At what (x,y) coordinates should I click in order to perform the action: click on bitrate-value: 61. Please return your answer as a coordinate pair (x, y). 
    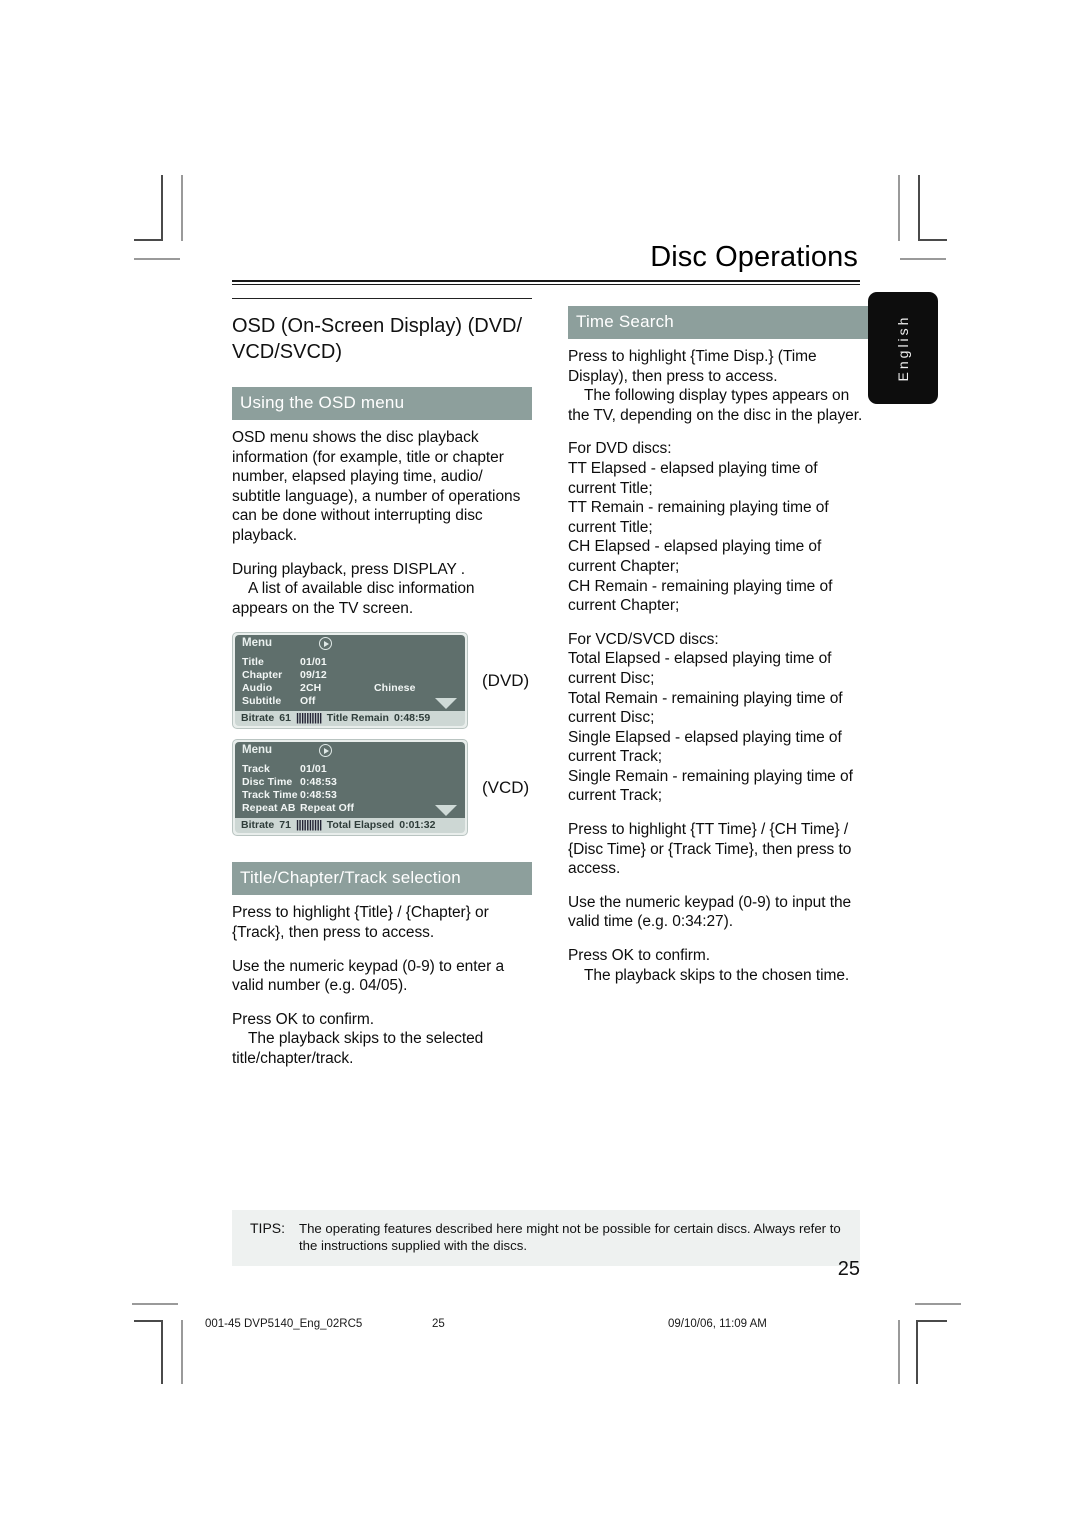
    Looking at the image, I should click on (285, 718).